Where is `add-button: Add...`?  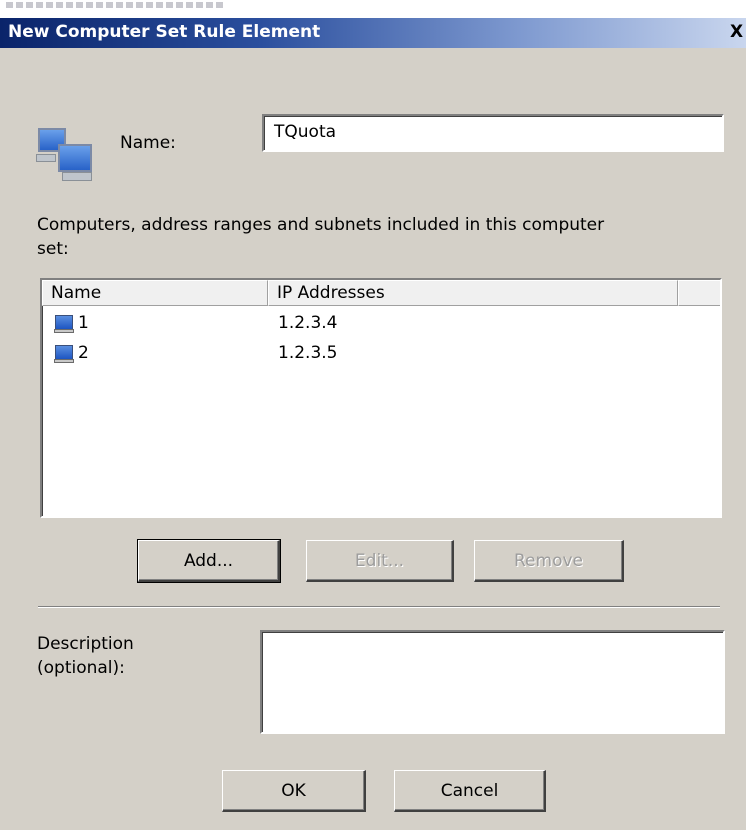 add-button: Add... is located at coordinates (209, 561).